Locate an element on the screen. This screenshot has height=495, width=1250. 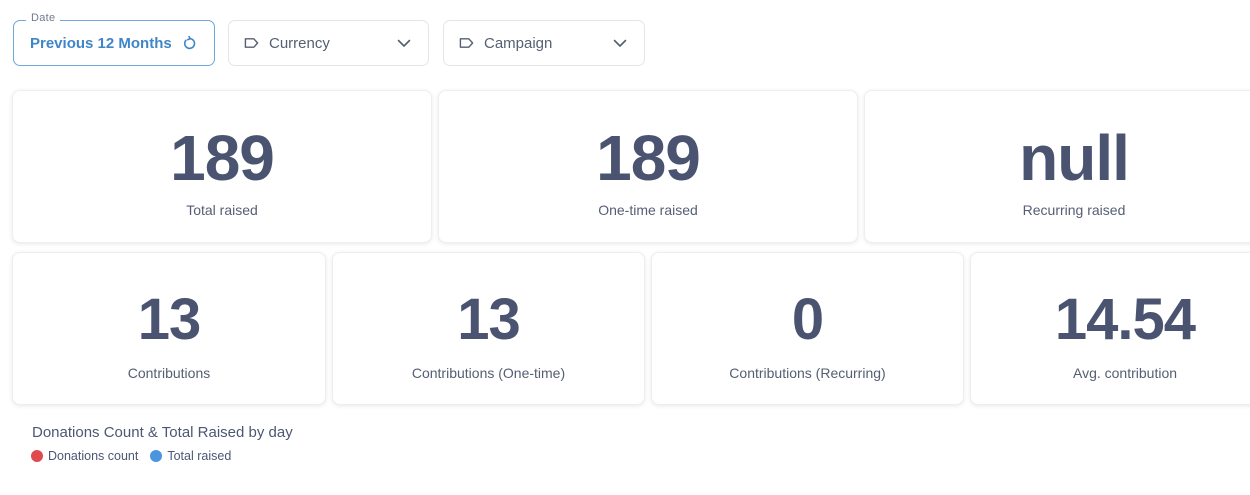
campaign-filter: Campaign is located at coordinates (544, 43).